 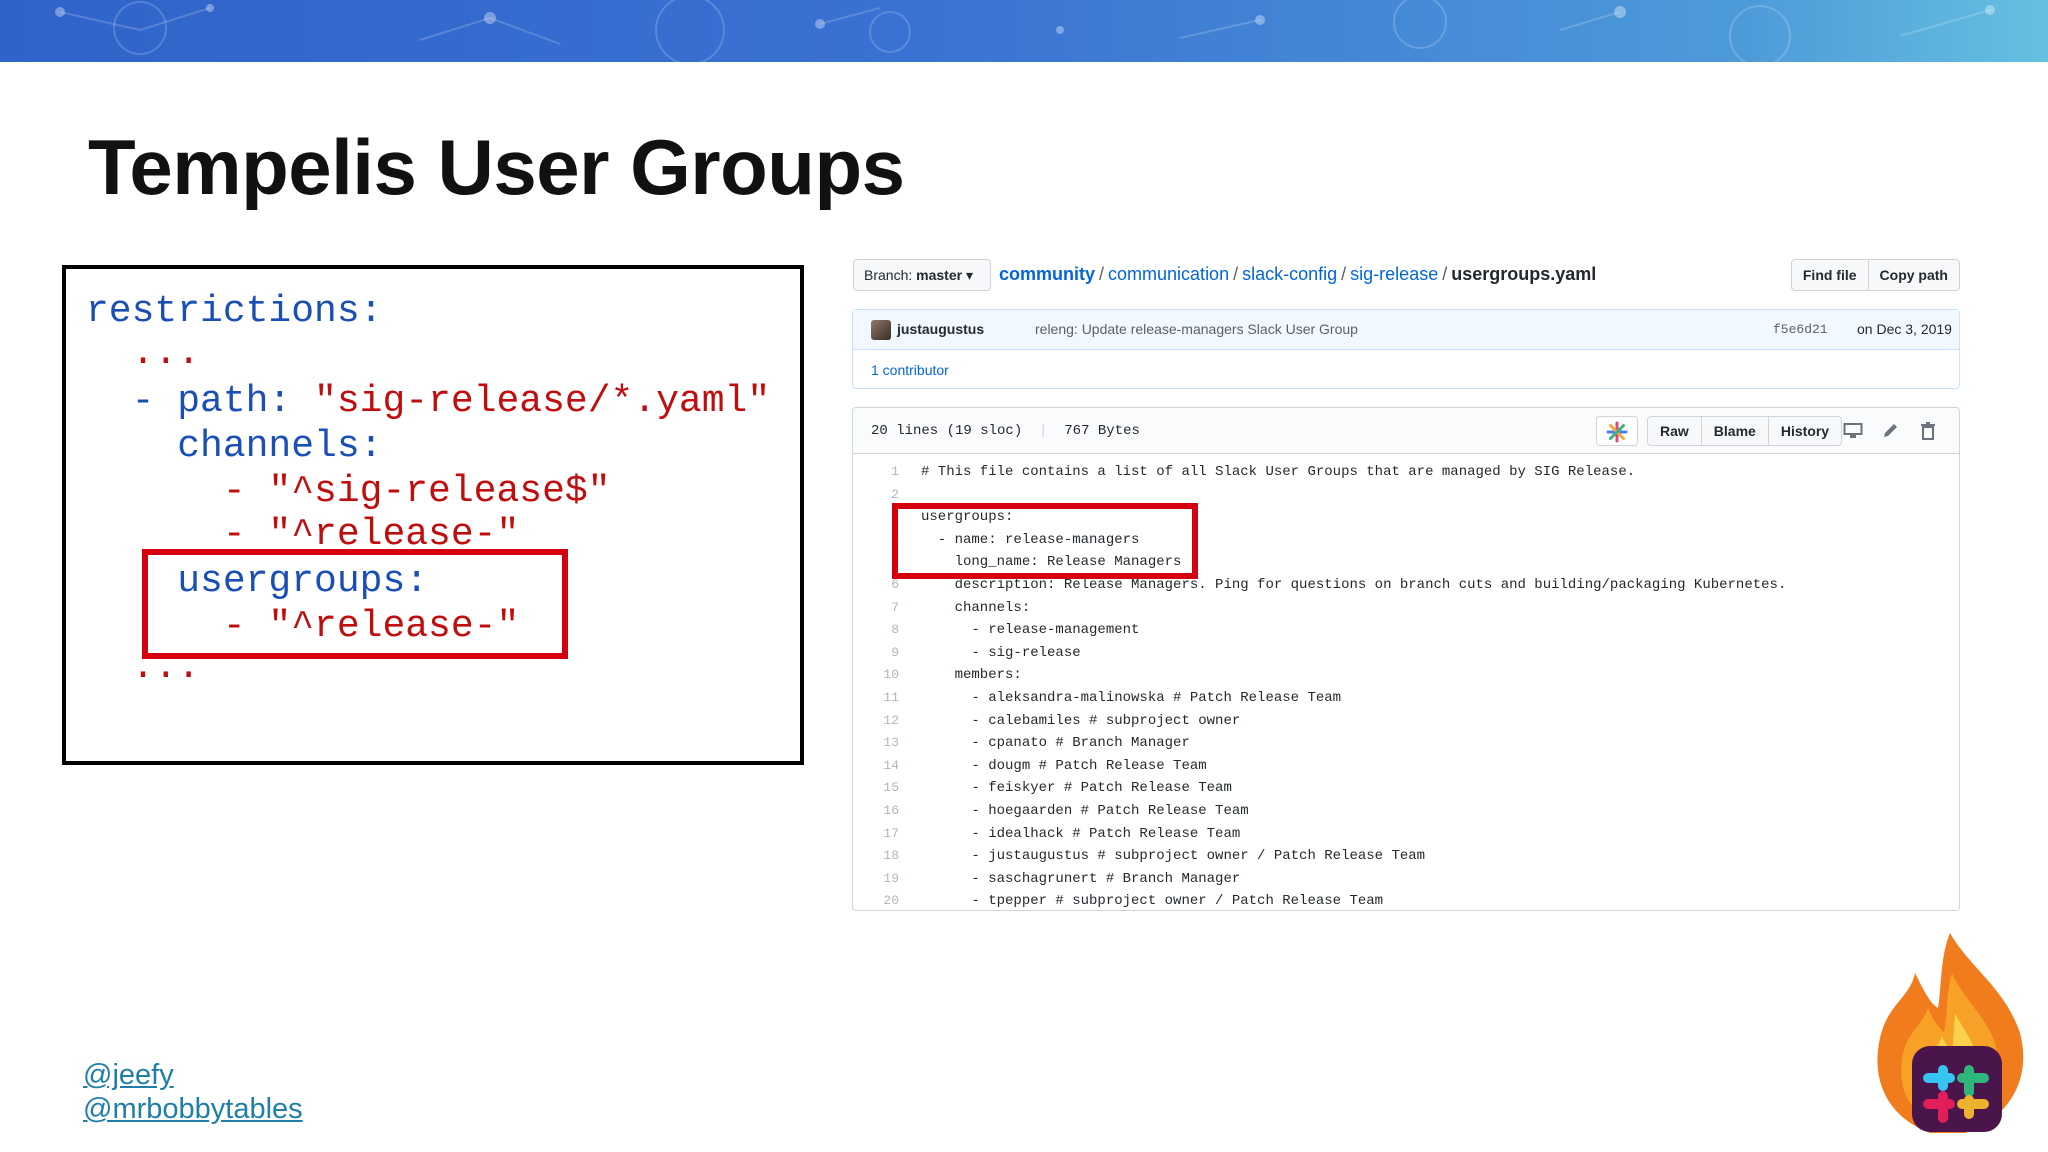 What do you see at coordinates (876, 721) in the screenshot?
I see `line-number: 12` at bounding box center [876, 721].